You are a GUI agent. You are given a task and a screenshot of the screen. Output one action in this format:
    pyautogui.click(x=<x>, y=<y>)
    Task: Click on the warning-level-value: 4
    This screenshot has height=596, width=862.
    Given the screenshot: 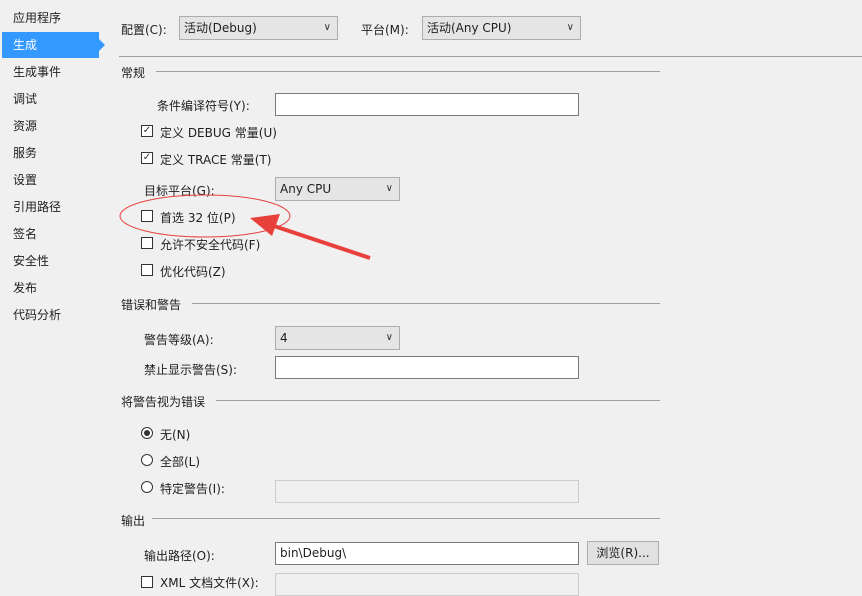 What is the action you would take?
    pyautogui.click(x=284, y=338)
    